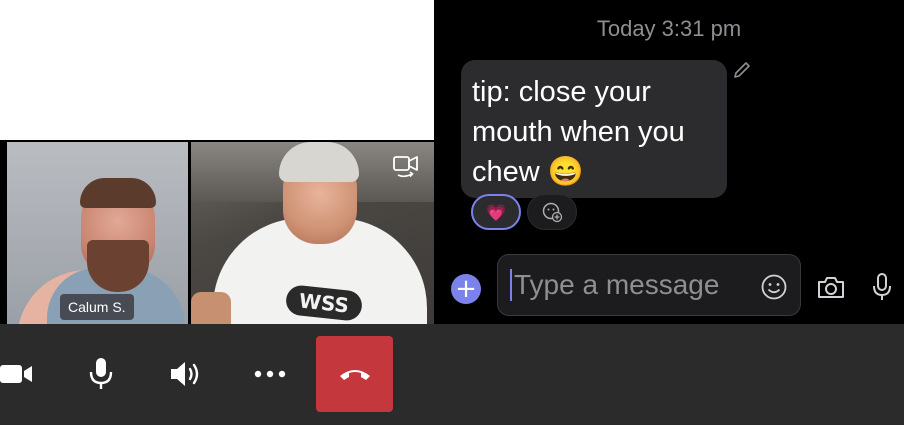 This screenshot has width=904, height=425. What do you see at coordinates (511, 285) in the screenshot?
I see `text-caret` at bounding box center [511, 285].